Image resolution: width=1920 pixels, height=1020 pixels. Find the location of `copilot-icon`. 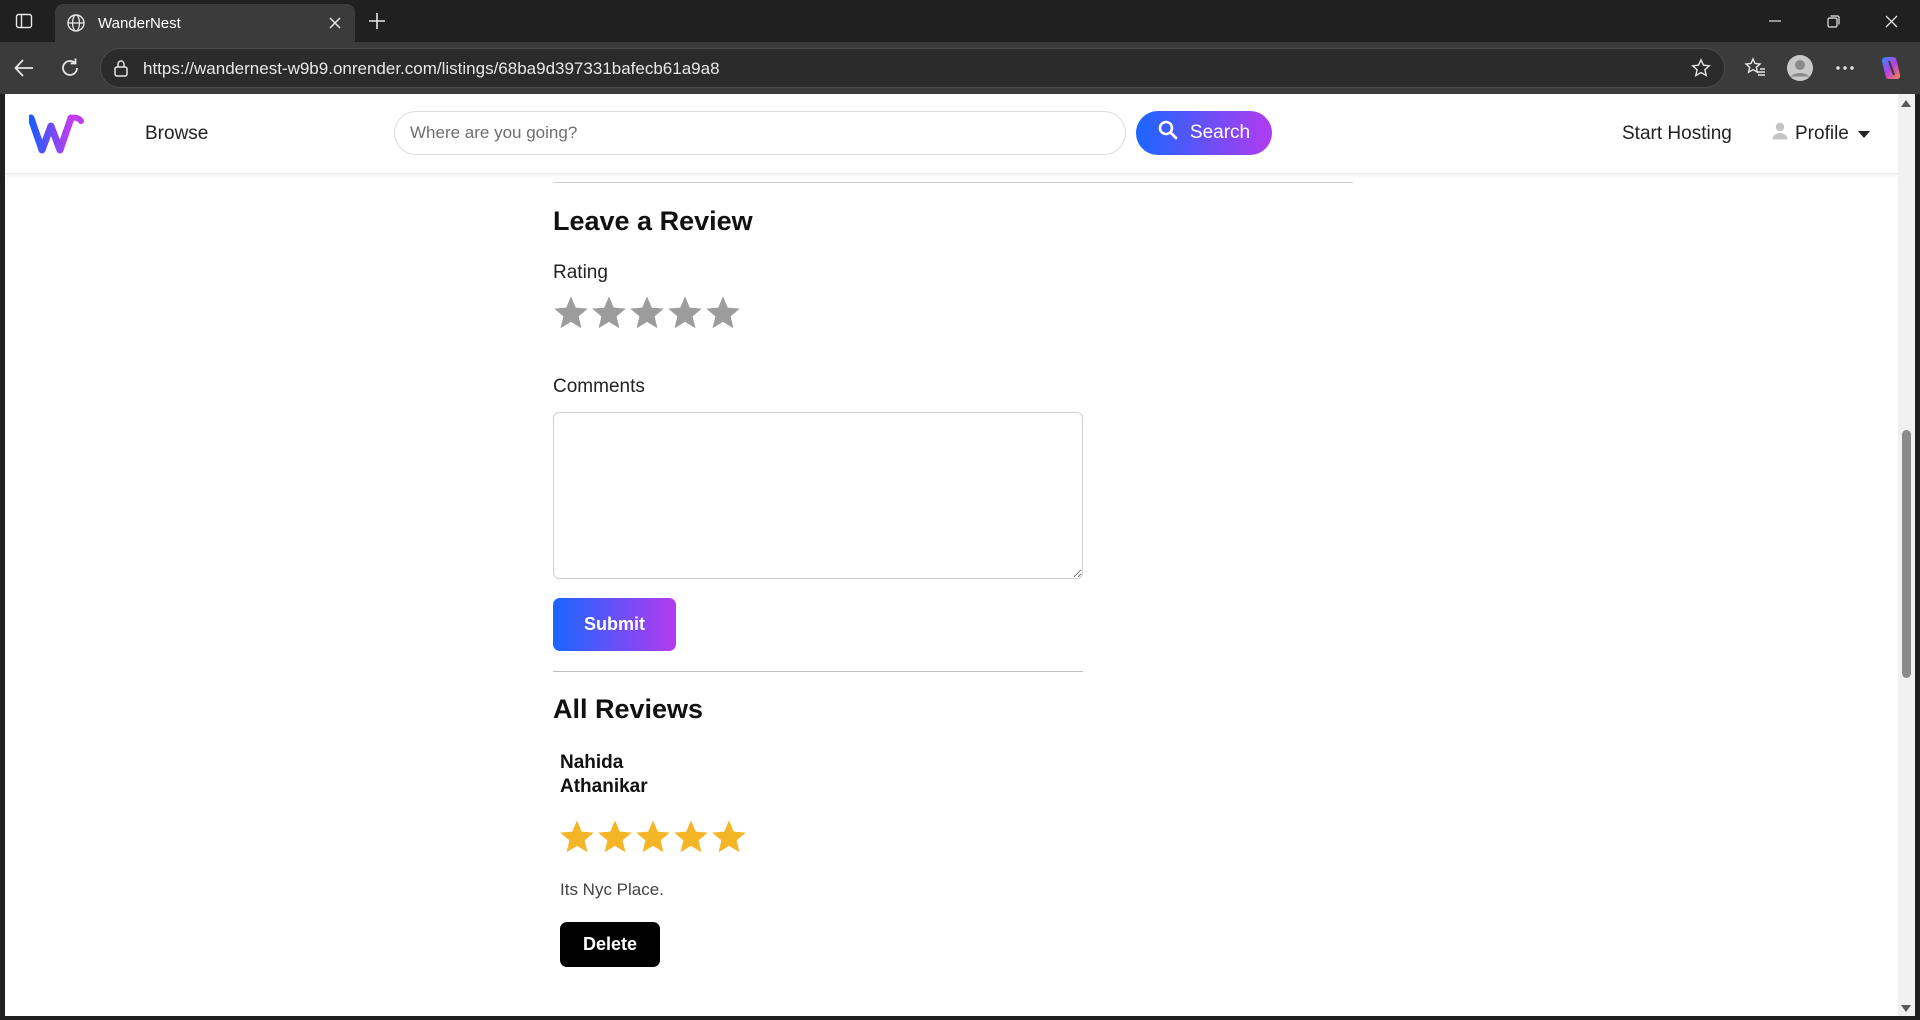

copilot-icon is located at coordinates (1891, 68).